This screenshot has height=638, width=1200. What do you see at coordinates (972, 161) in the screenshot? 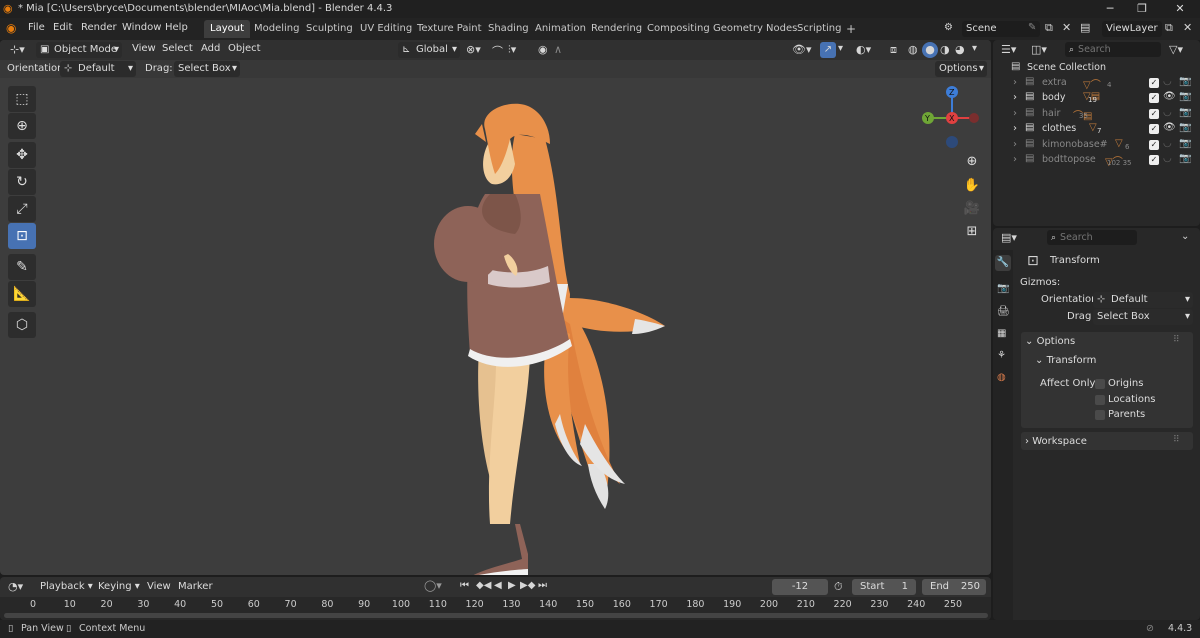
I see `zoom-icon: ⊕` at bounding box center [972, 161].